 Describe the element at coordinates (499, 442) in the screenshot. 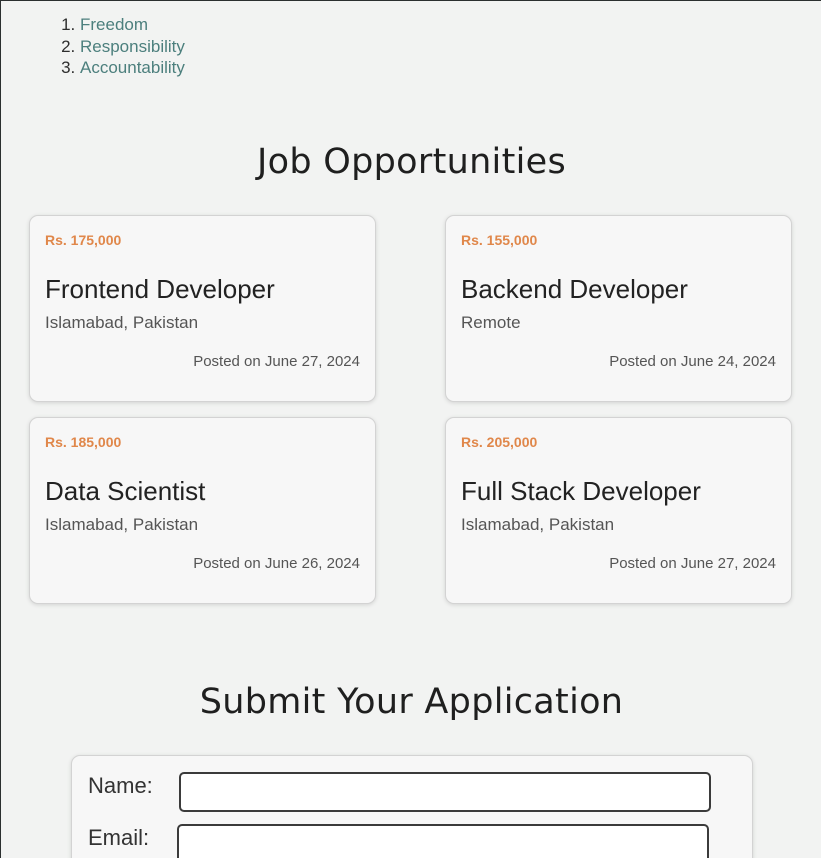

I see `job-salary: Rs. 205,000` at that location.